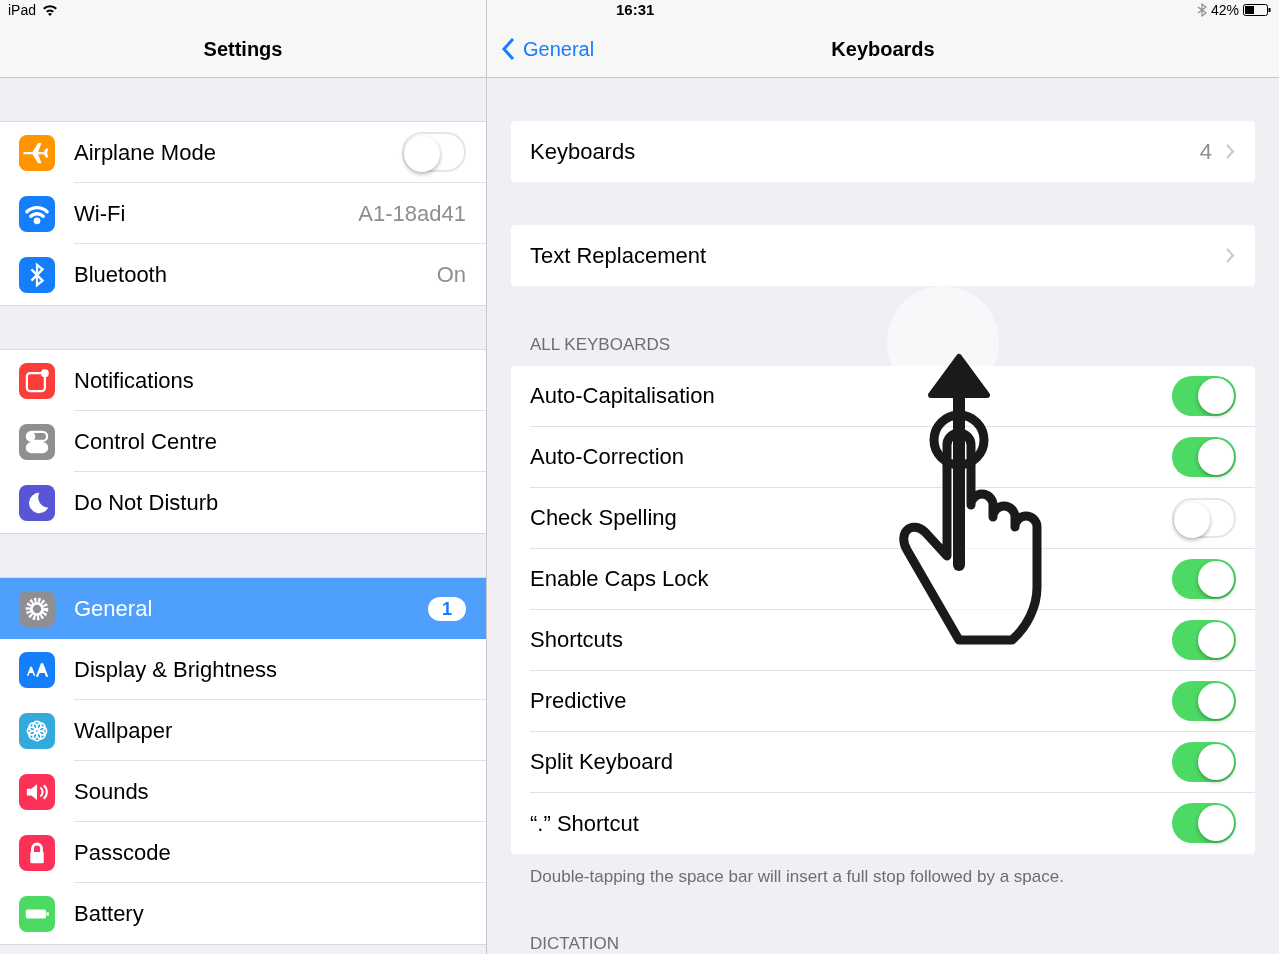  I want to click on row-label: Display & Brightness, so click(176, 669).